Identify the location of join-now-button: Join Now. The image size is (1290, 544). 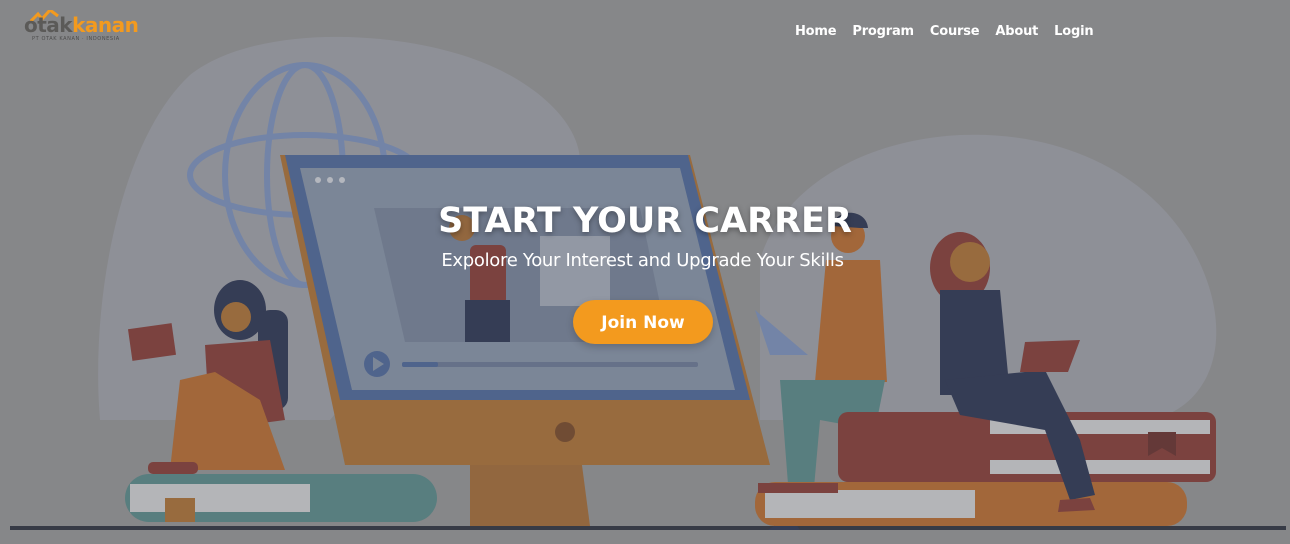
(643, 322).